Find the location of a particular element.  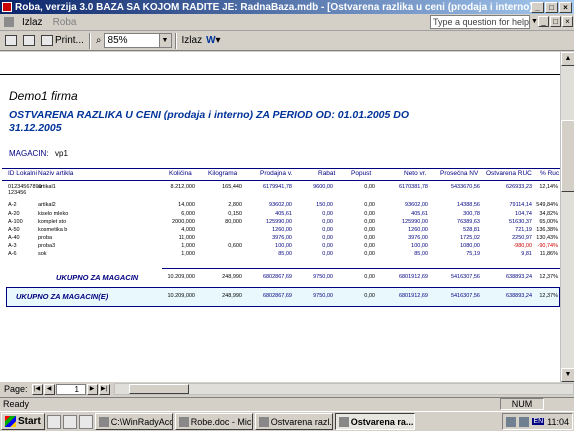

menu-izlaz: Izlaz is located at coordinates (32, 22).